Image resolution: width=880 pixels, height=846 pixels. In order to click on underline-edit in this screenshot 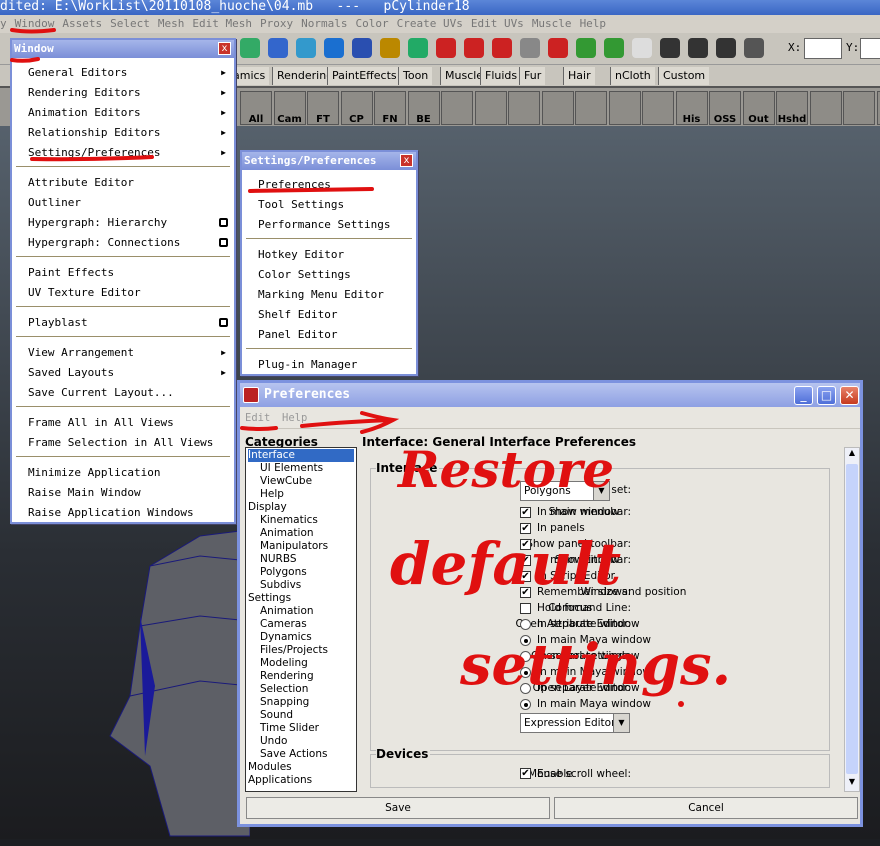, I will do `click(259, 428)`.